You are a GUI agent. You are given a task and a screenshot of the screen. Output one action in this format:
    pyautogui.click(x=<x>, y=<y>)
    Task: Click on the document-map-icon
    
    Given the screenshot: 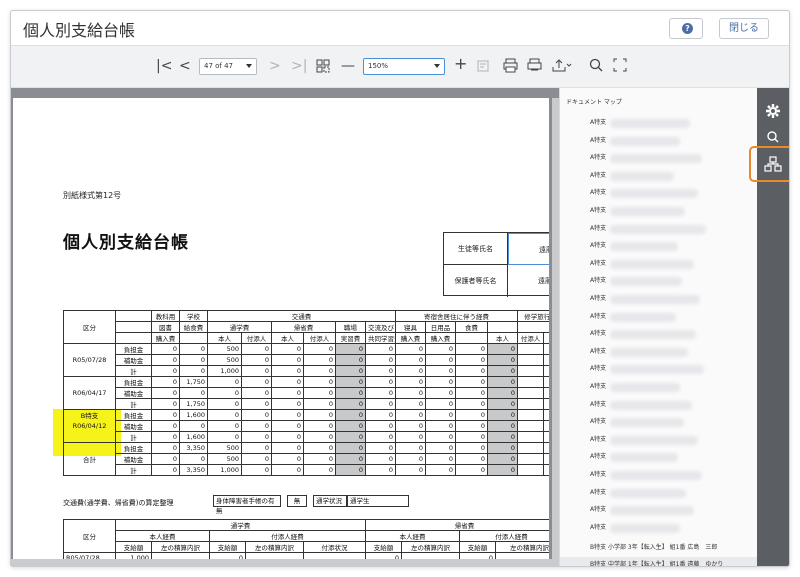 What is the action you would take?
    pyautogui.click(x=773, y=164)
    